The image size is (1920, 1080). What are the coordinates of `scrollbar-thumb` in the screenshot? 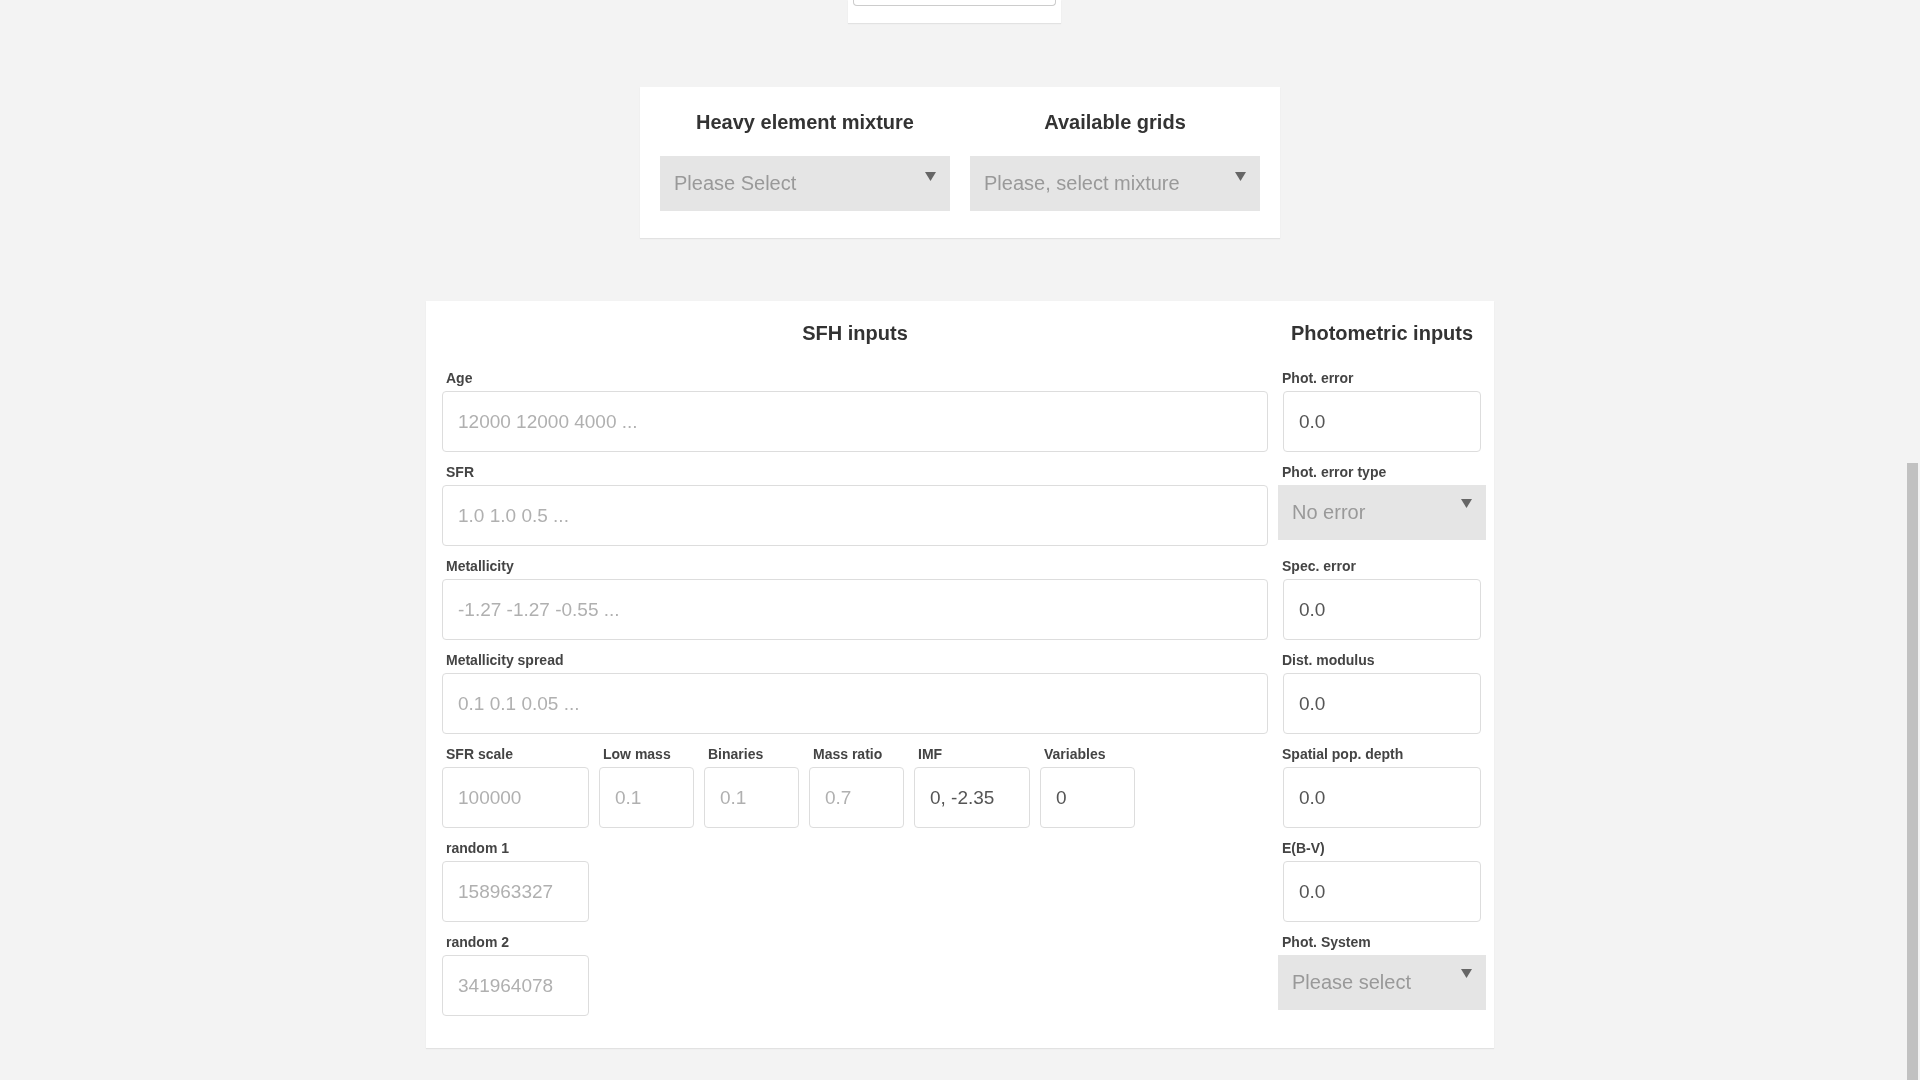 It's located at (1912, 771).